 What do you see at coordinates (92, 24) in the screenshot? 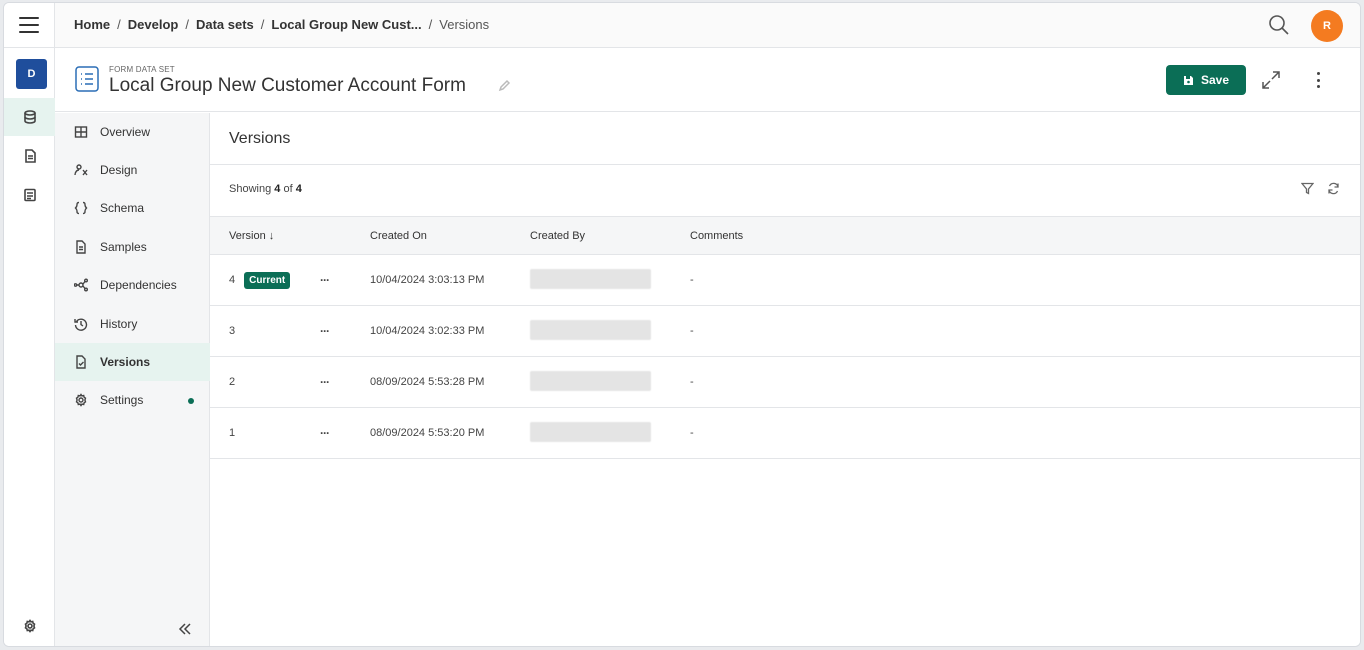
I see `breadcrumb-home: Home` at bounding box center [92, 24].